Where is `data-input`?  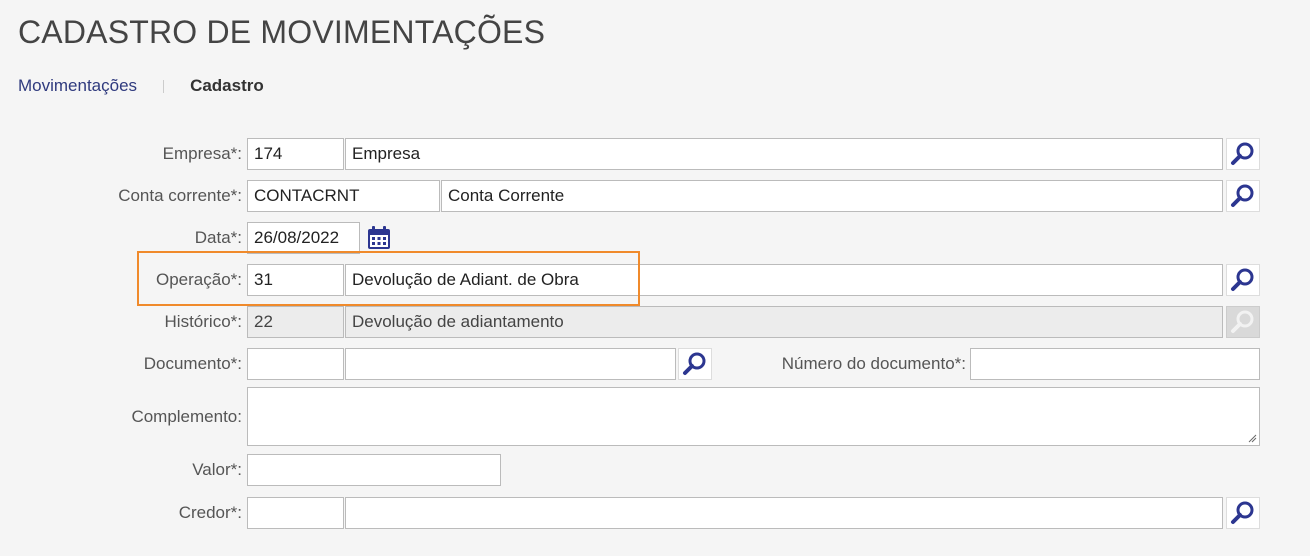
data-input is located at coordinates (303, 238).